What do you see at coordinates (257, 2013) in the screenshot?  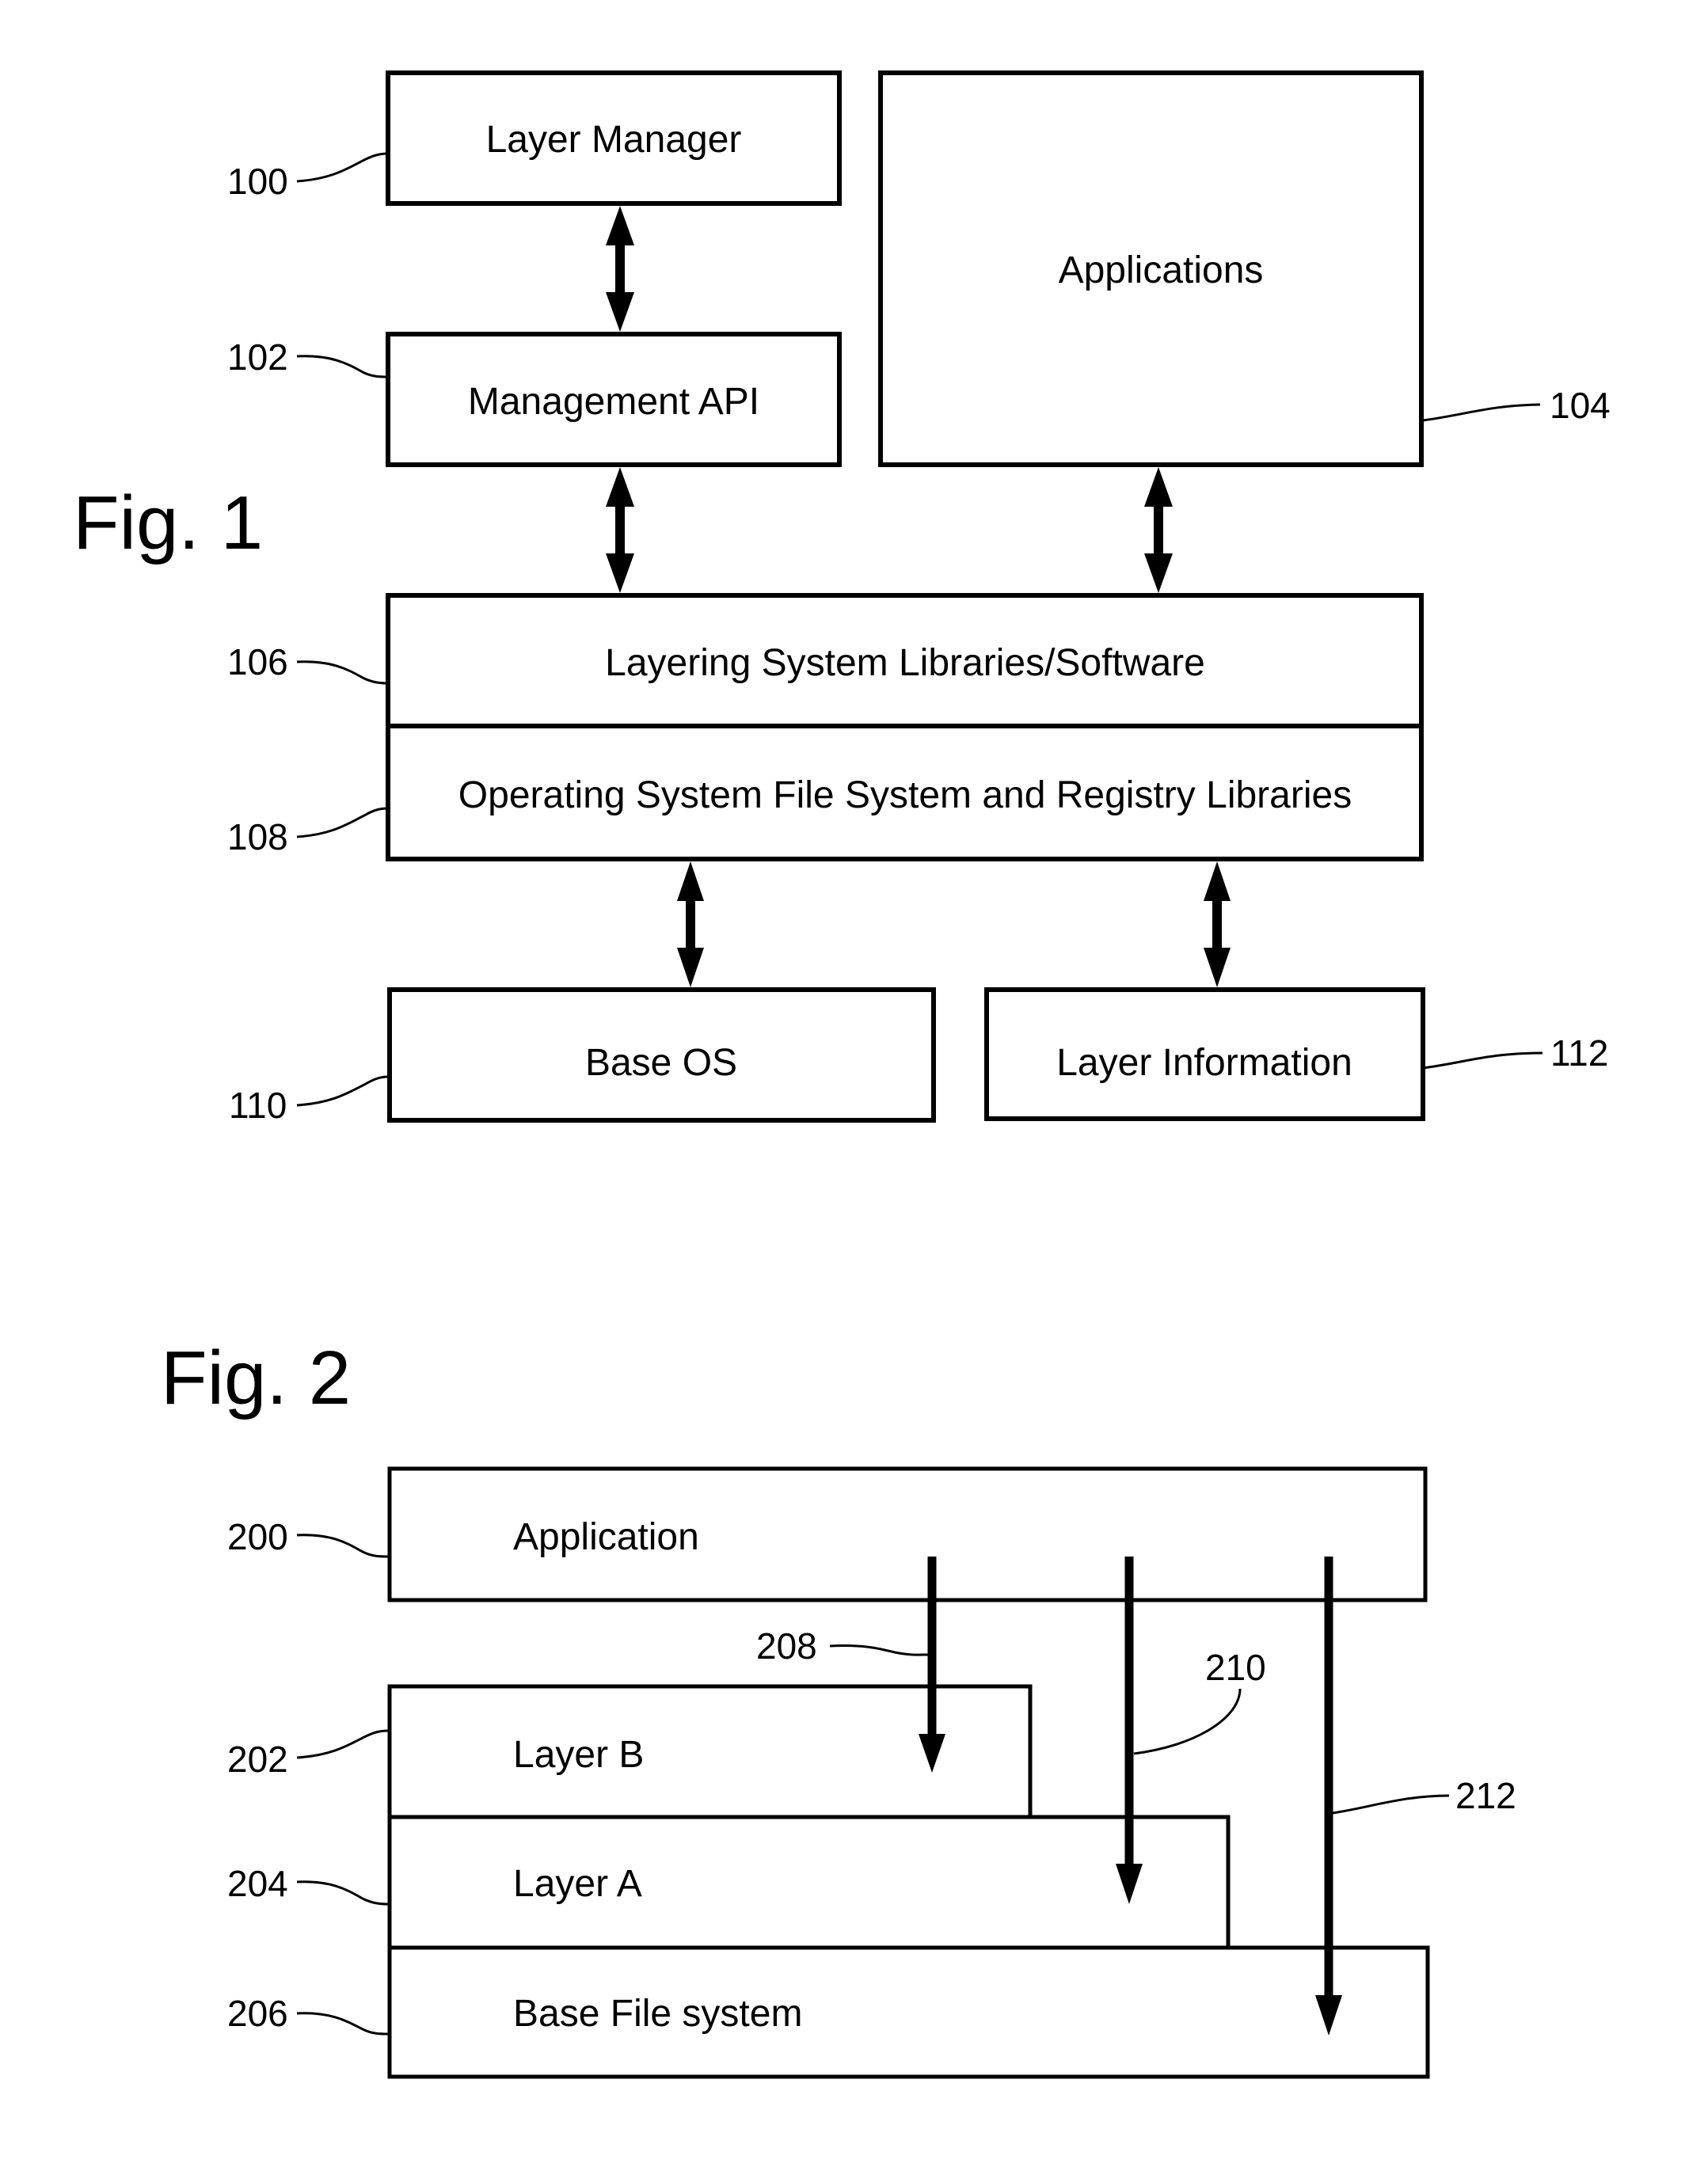 I see `ref-206: 206` at bounding box center [257, 2013].